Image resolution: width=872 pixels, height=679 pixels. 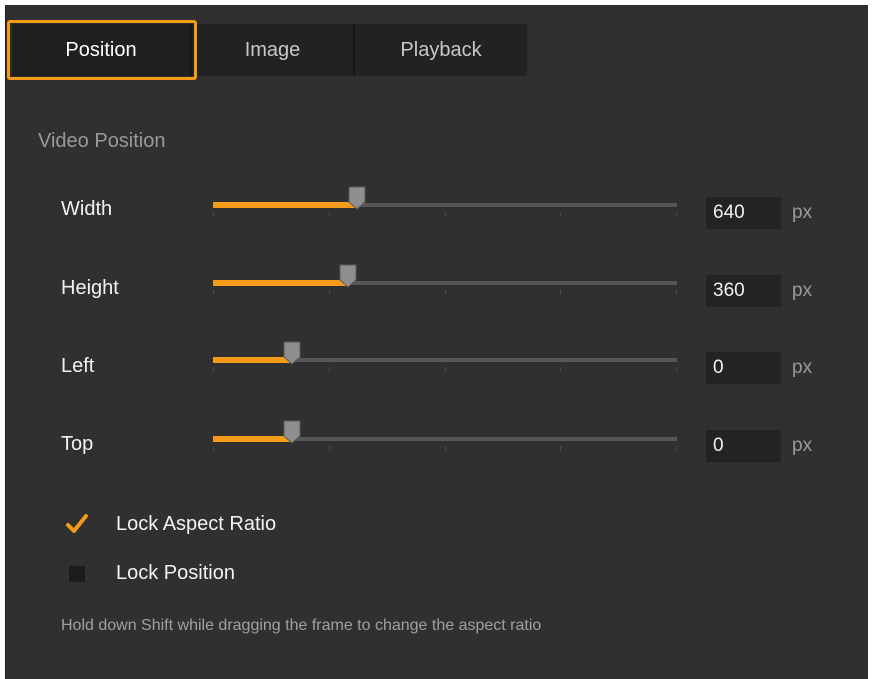 What do you see at coordinates (445, 440) in the screenshot?
I see `top-slider` at bounding box center [445, 440].